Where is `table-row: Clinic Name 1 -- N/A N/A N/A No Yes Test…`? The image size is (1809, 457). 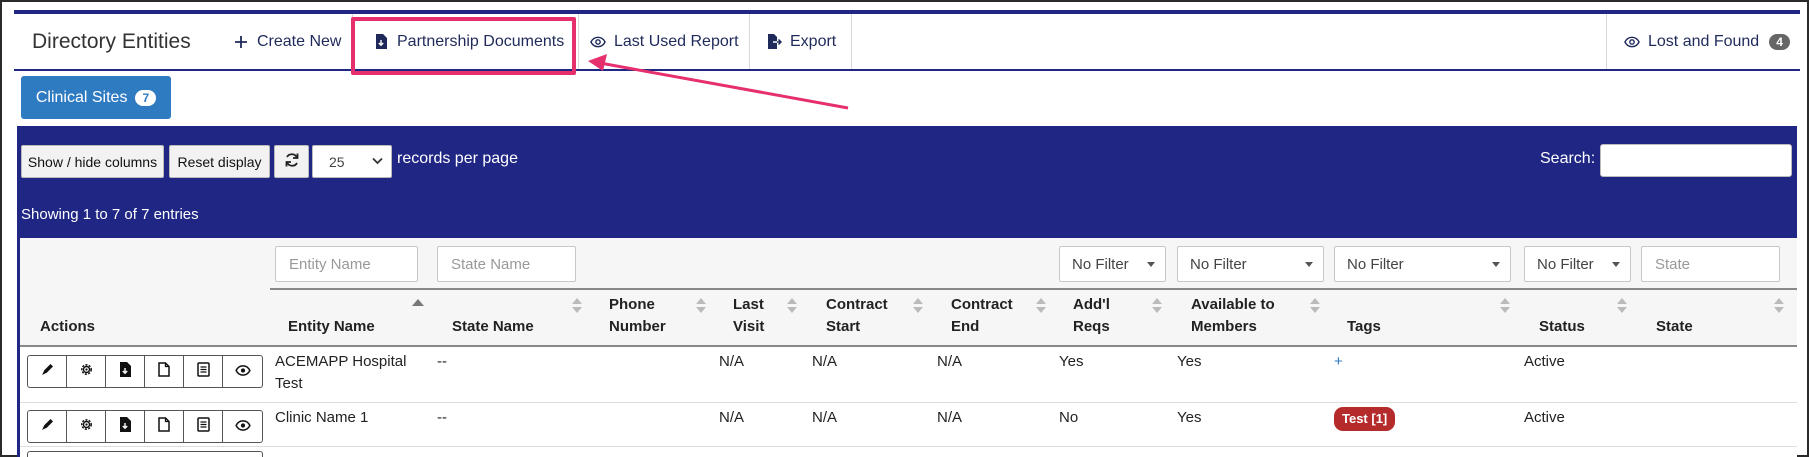
table-row: Clinic Name 1 -- N/A N/A N/A No Yes Test… is located at coordinates (908, 425).